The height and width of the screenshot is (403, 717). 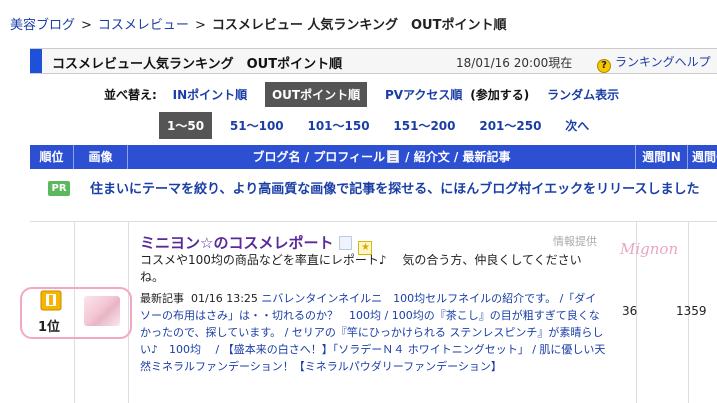 What do you see at coordinates (49, 327) in the screenshot?
I see `rank-label: 1位` at bounding box center [49, 327].